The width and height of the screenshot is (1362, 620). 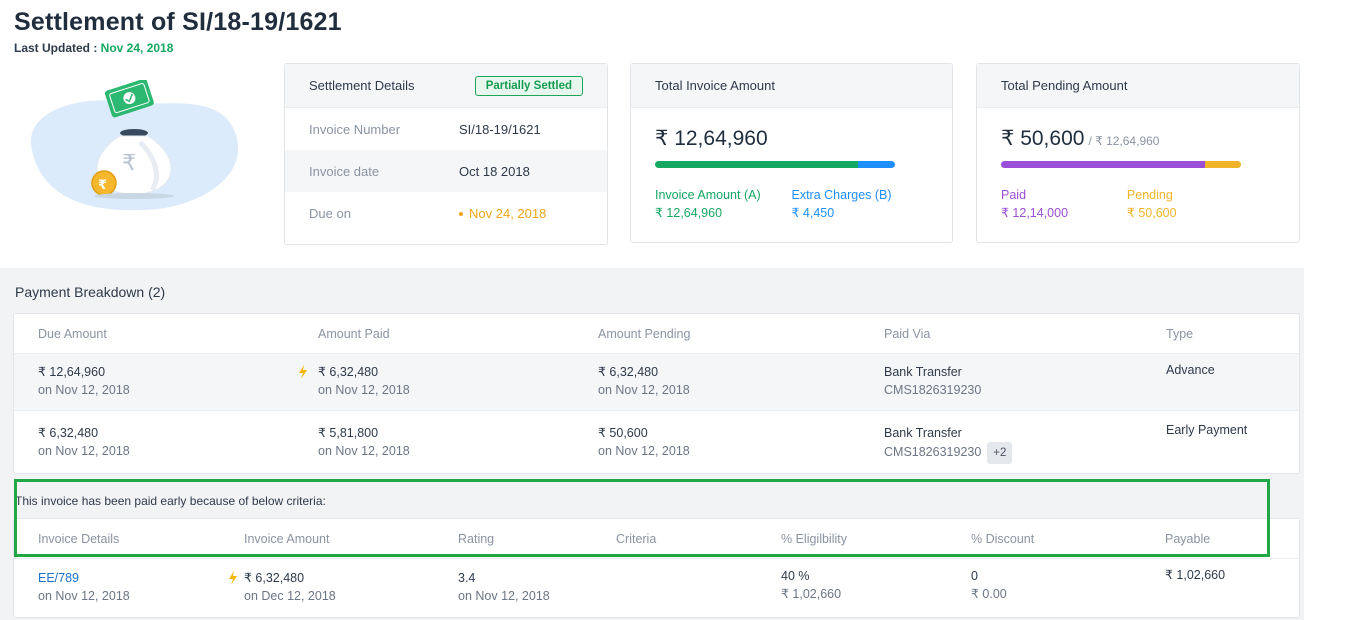 I want to click on warning-dot-icon, so click(x=461, y=214).